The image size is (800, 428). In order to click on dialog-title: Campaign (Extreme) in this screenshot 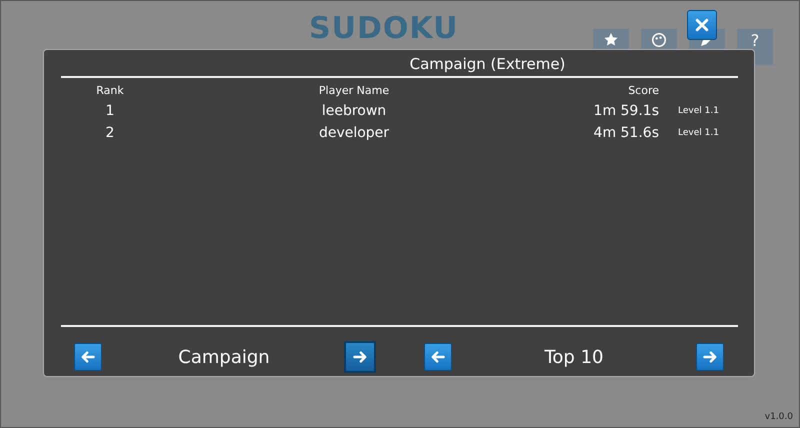, I will do `click(487, 64)`.